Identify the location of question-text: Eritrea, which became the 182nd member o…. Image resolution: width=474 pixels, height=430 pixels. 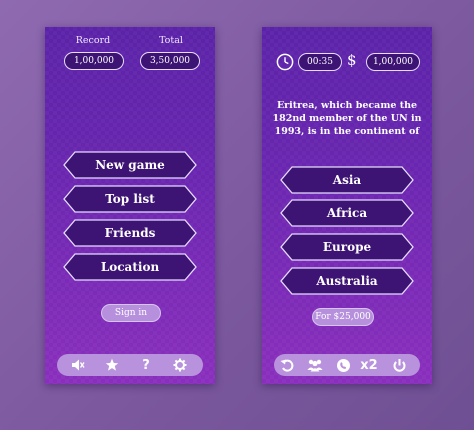
(347, 118).